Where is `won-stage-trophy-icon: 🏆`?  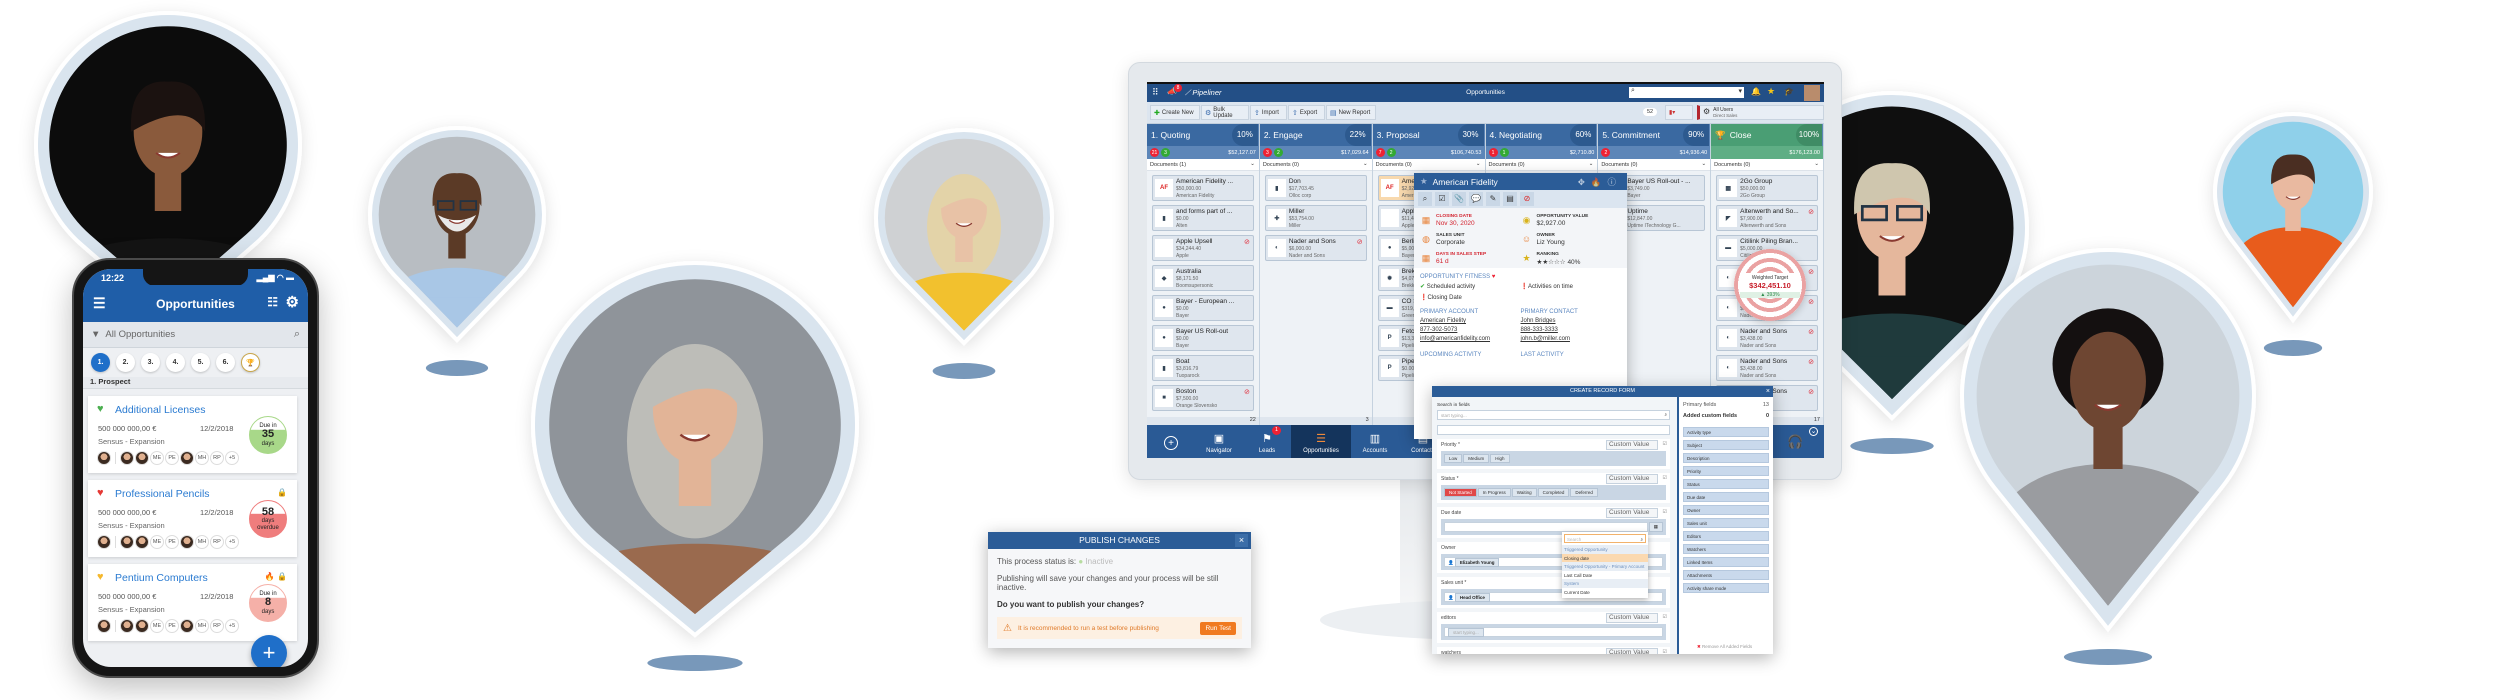 won-stage-trophy-icon: 🏆 is located at coordinates (250, 362).